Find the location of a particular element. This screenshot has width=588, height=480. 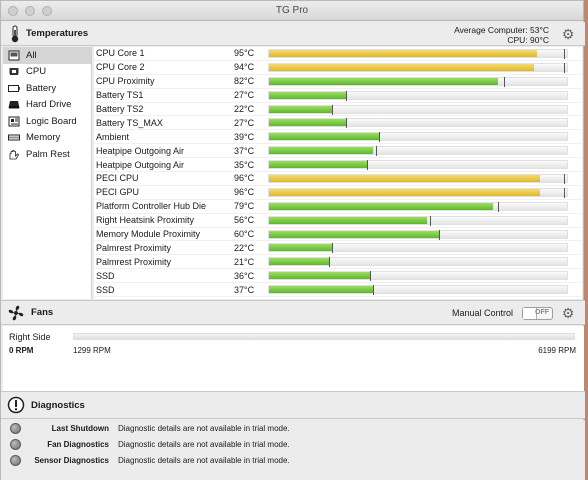

sidebar-item-label: Palm Rest is located at coordinates (48, 154).